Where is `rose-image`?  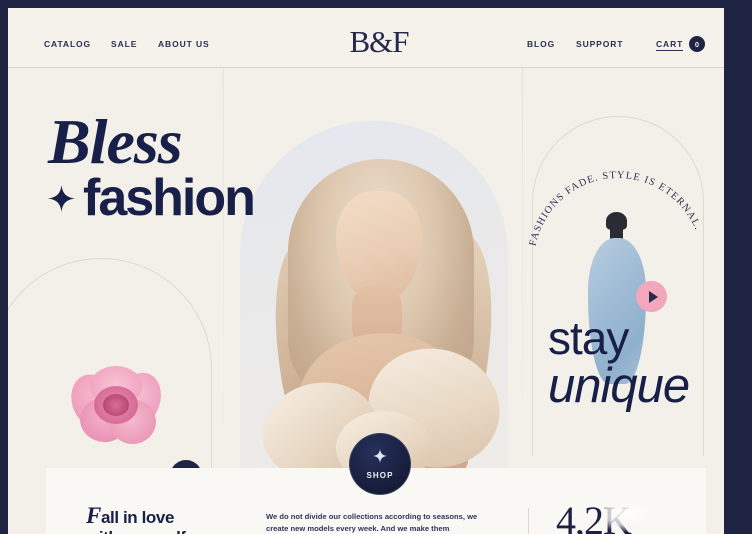
rose-image is located at coordinates (116, 406).